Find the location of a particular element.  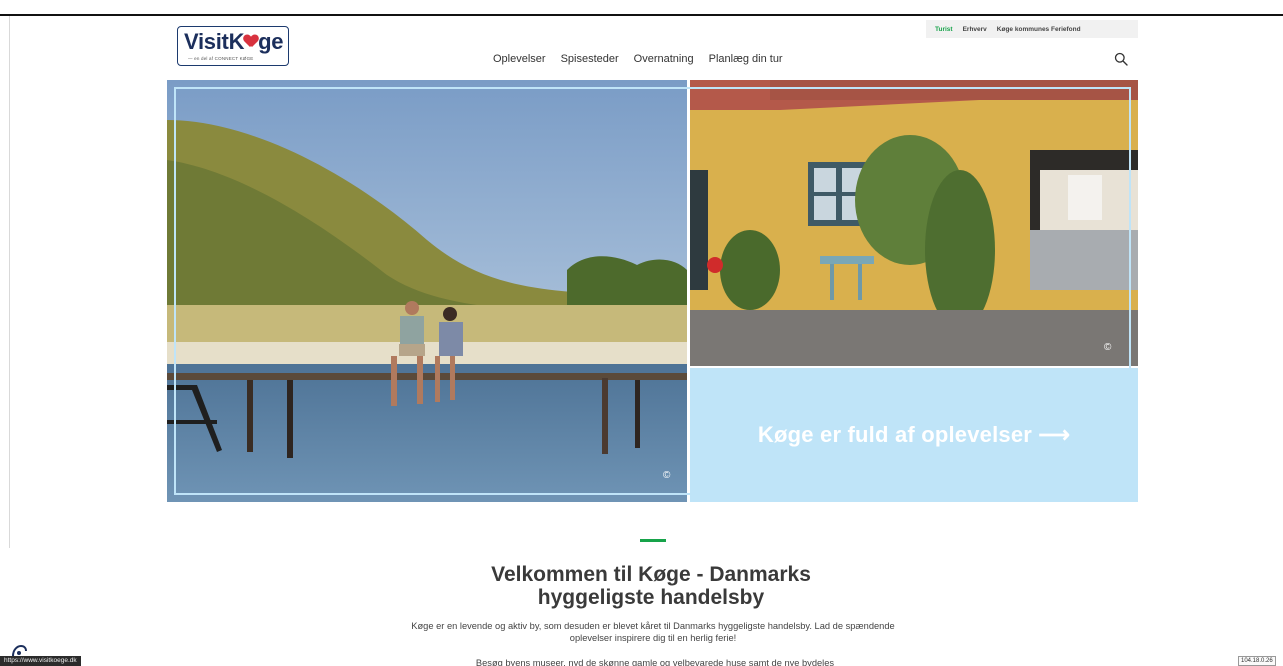

ip-badge: 104.18.0.26 is located at coordinates (1257, 661).